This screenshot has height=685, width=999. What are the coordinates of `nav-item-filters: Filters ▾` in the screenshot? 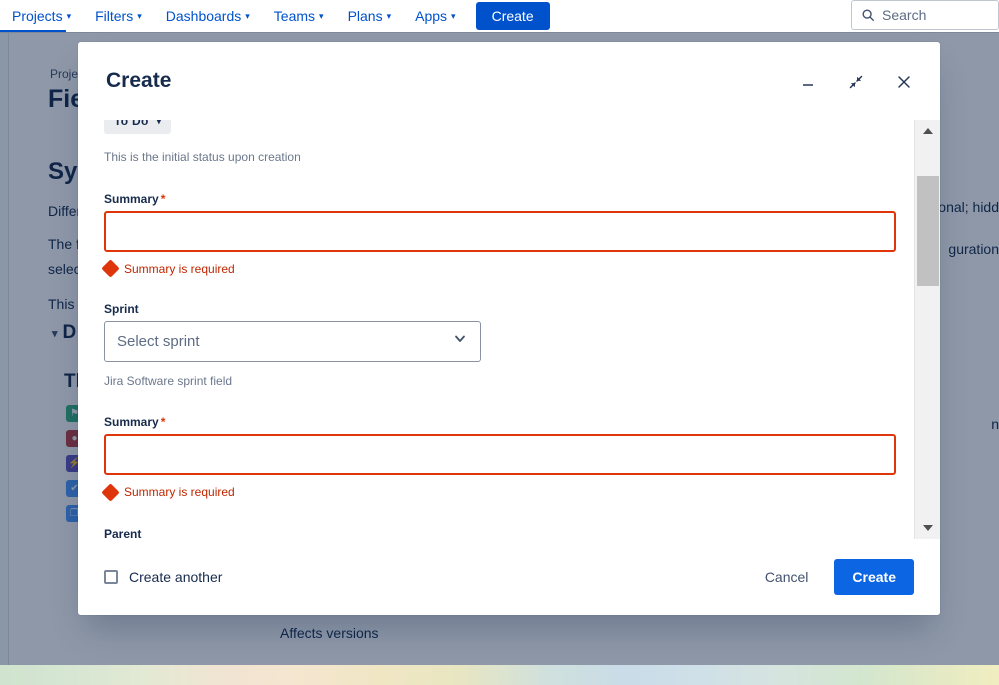 It's located at (118, 16).